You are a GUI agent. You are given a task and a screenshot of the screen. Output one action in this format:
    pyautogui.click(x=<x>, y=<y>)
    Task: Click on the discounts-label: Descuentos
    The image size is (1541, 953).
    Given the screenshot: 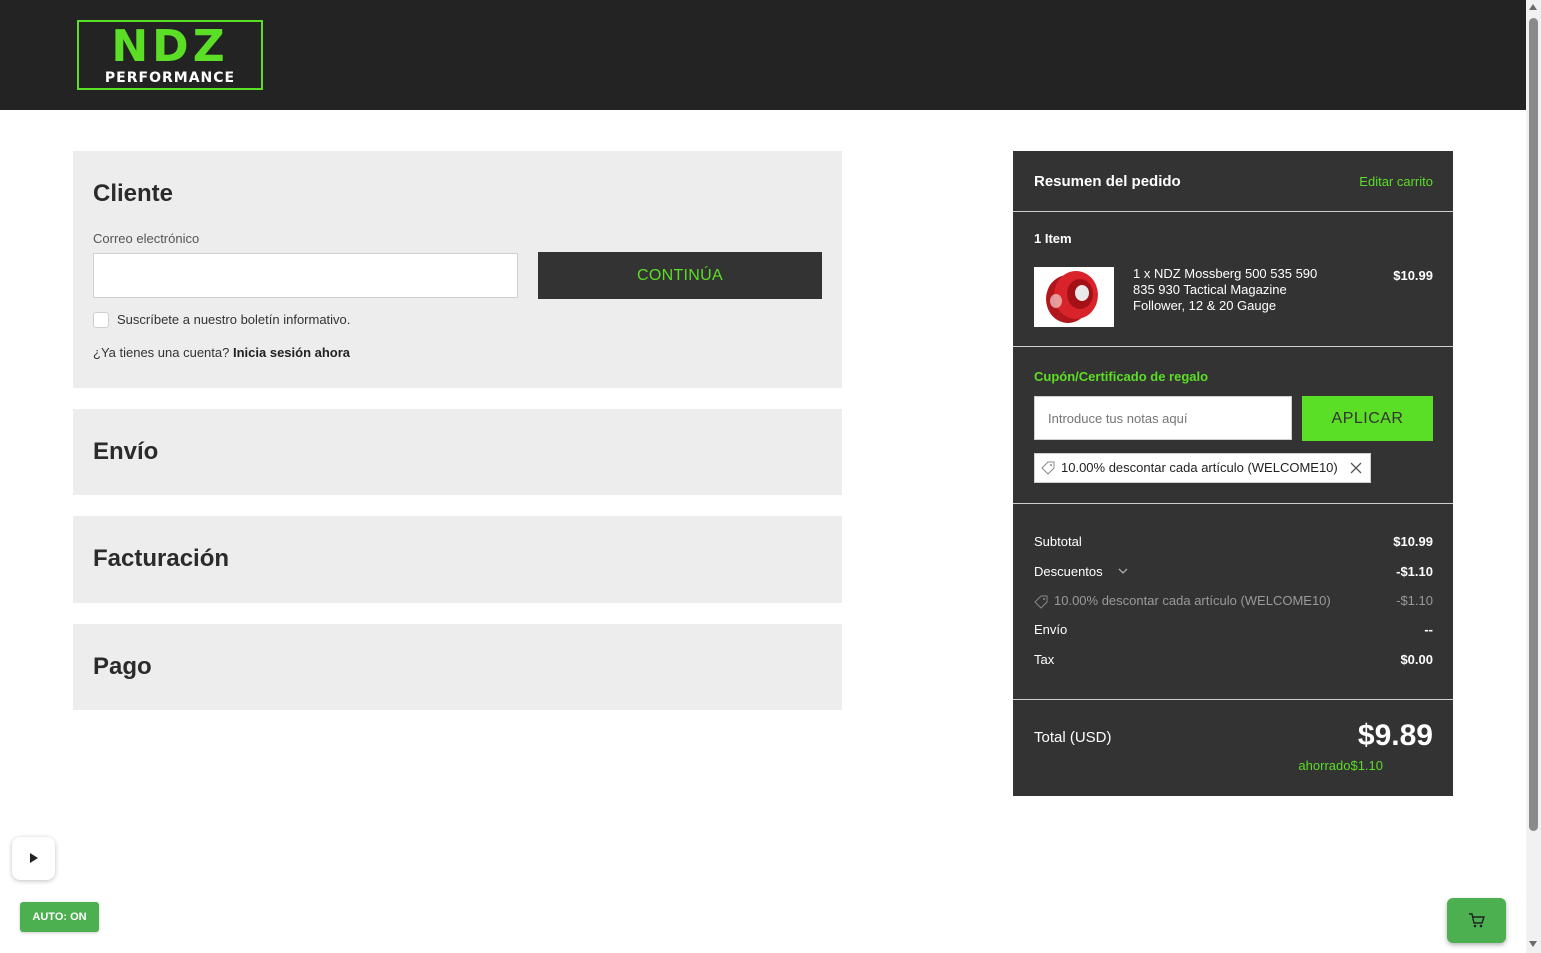 What is the action you would take?
    pyautogui.click(x=1068, y=571)
    